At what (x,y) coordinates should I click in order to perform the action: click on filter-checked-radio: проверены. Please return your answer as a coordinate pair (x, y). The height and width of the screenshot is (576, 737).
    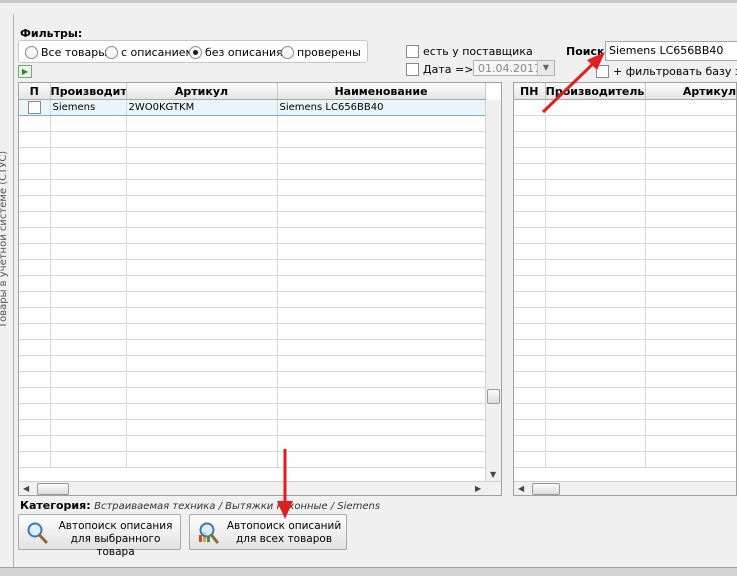
    Looking at the image, I should click on (321, 52).